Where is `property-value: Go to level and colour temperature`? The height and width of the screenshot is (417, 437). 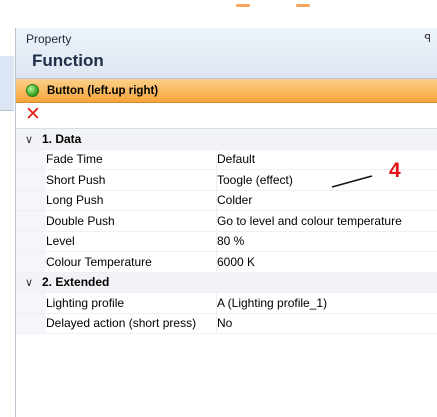
property-value: Go to level and colour temperature is located at coordinates (326, 221).